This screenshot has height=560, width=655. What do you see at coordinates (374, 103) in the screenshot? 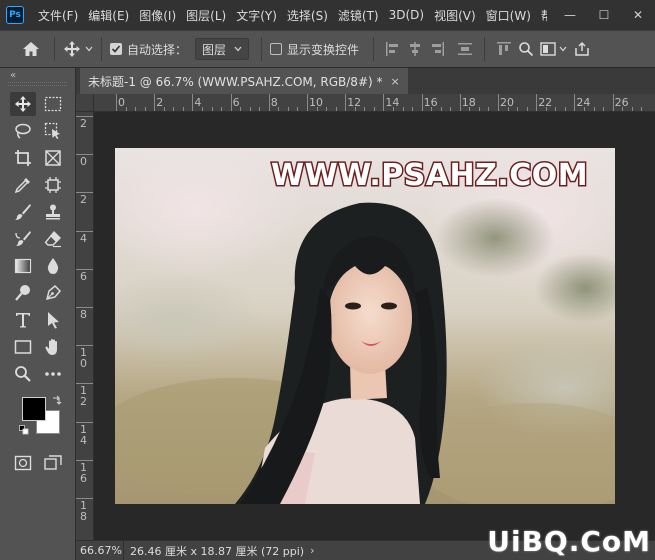
I see `horizontal-ruler: 0 2 4 6 8 10 12 14 16 18 20 22 24 26` at bounding box center [374, 103].